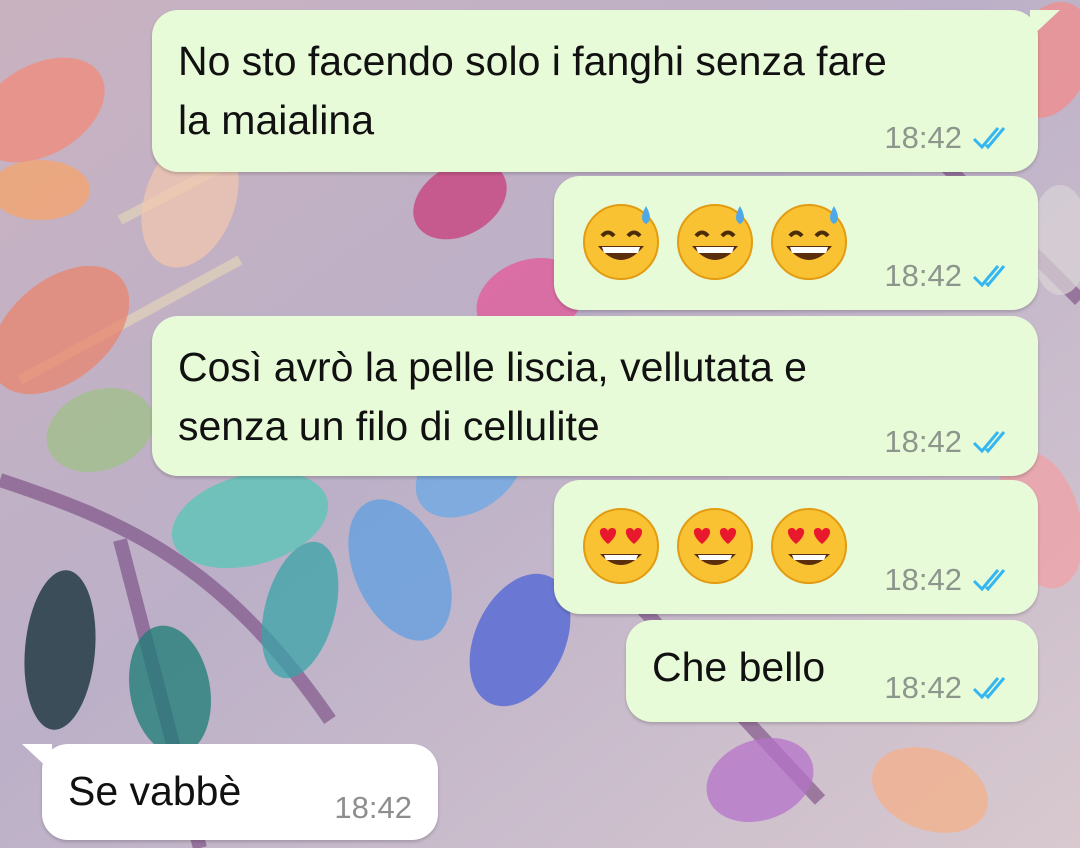  Describe the element at coordinates (155, 791) in the screenshot. I see `message-text: Se vabbè` at that location.